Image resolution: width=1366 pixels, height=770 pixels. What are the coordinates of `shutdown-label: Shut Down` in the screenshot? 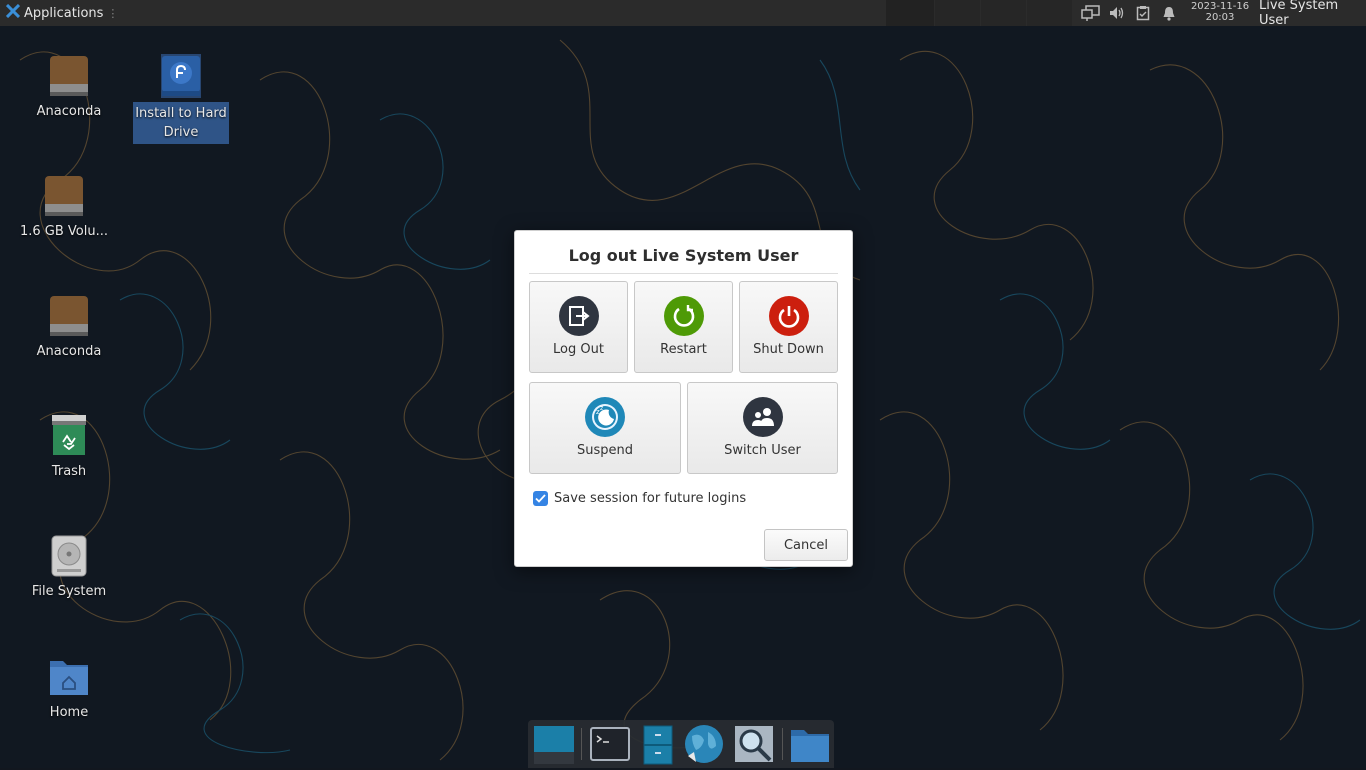 It's located at (788, 349).